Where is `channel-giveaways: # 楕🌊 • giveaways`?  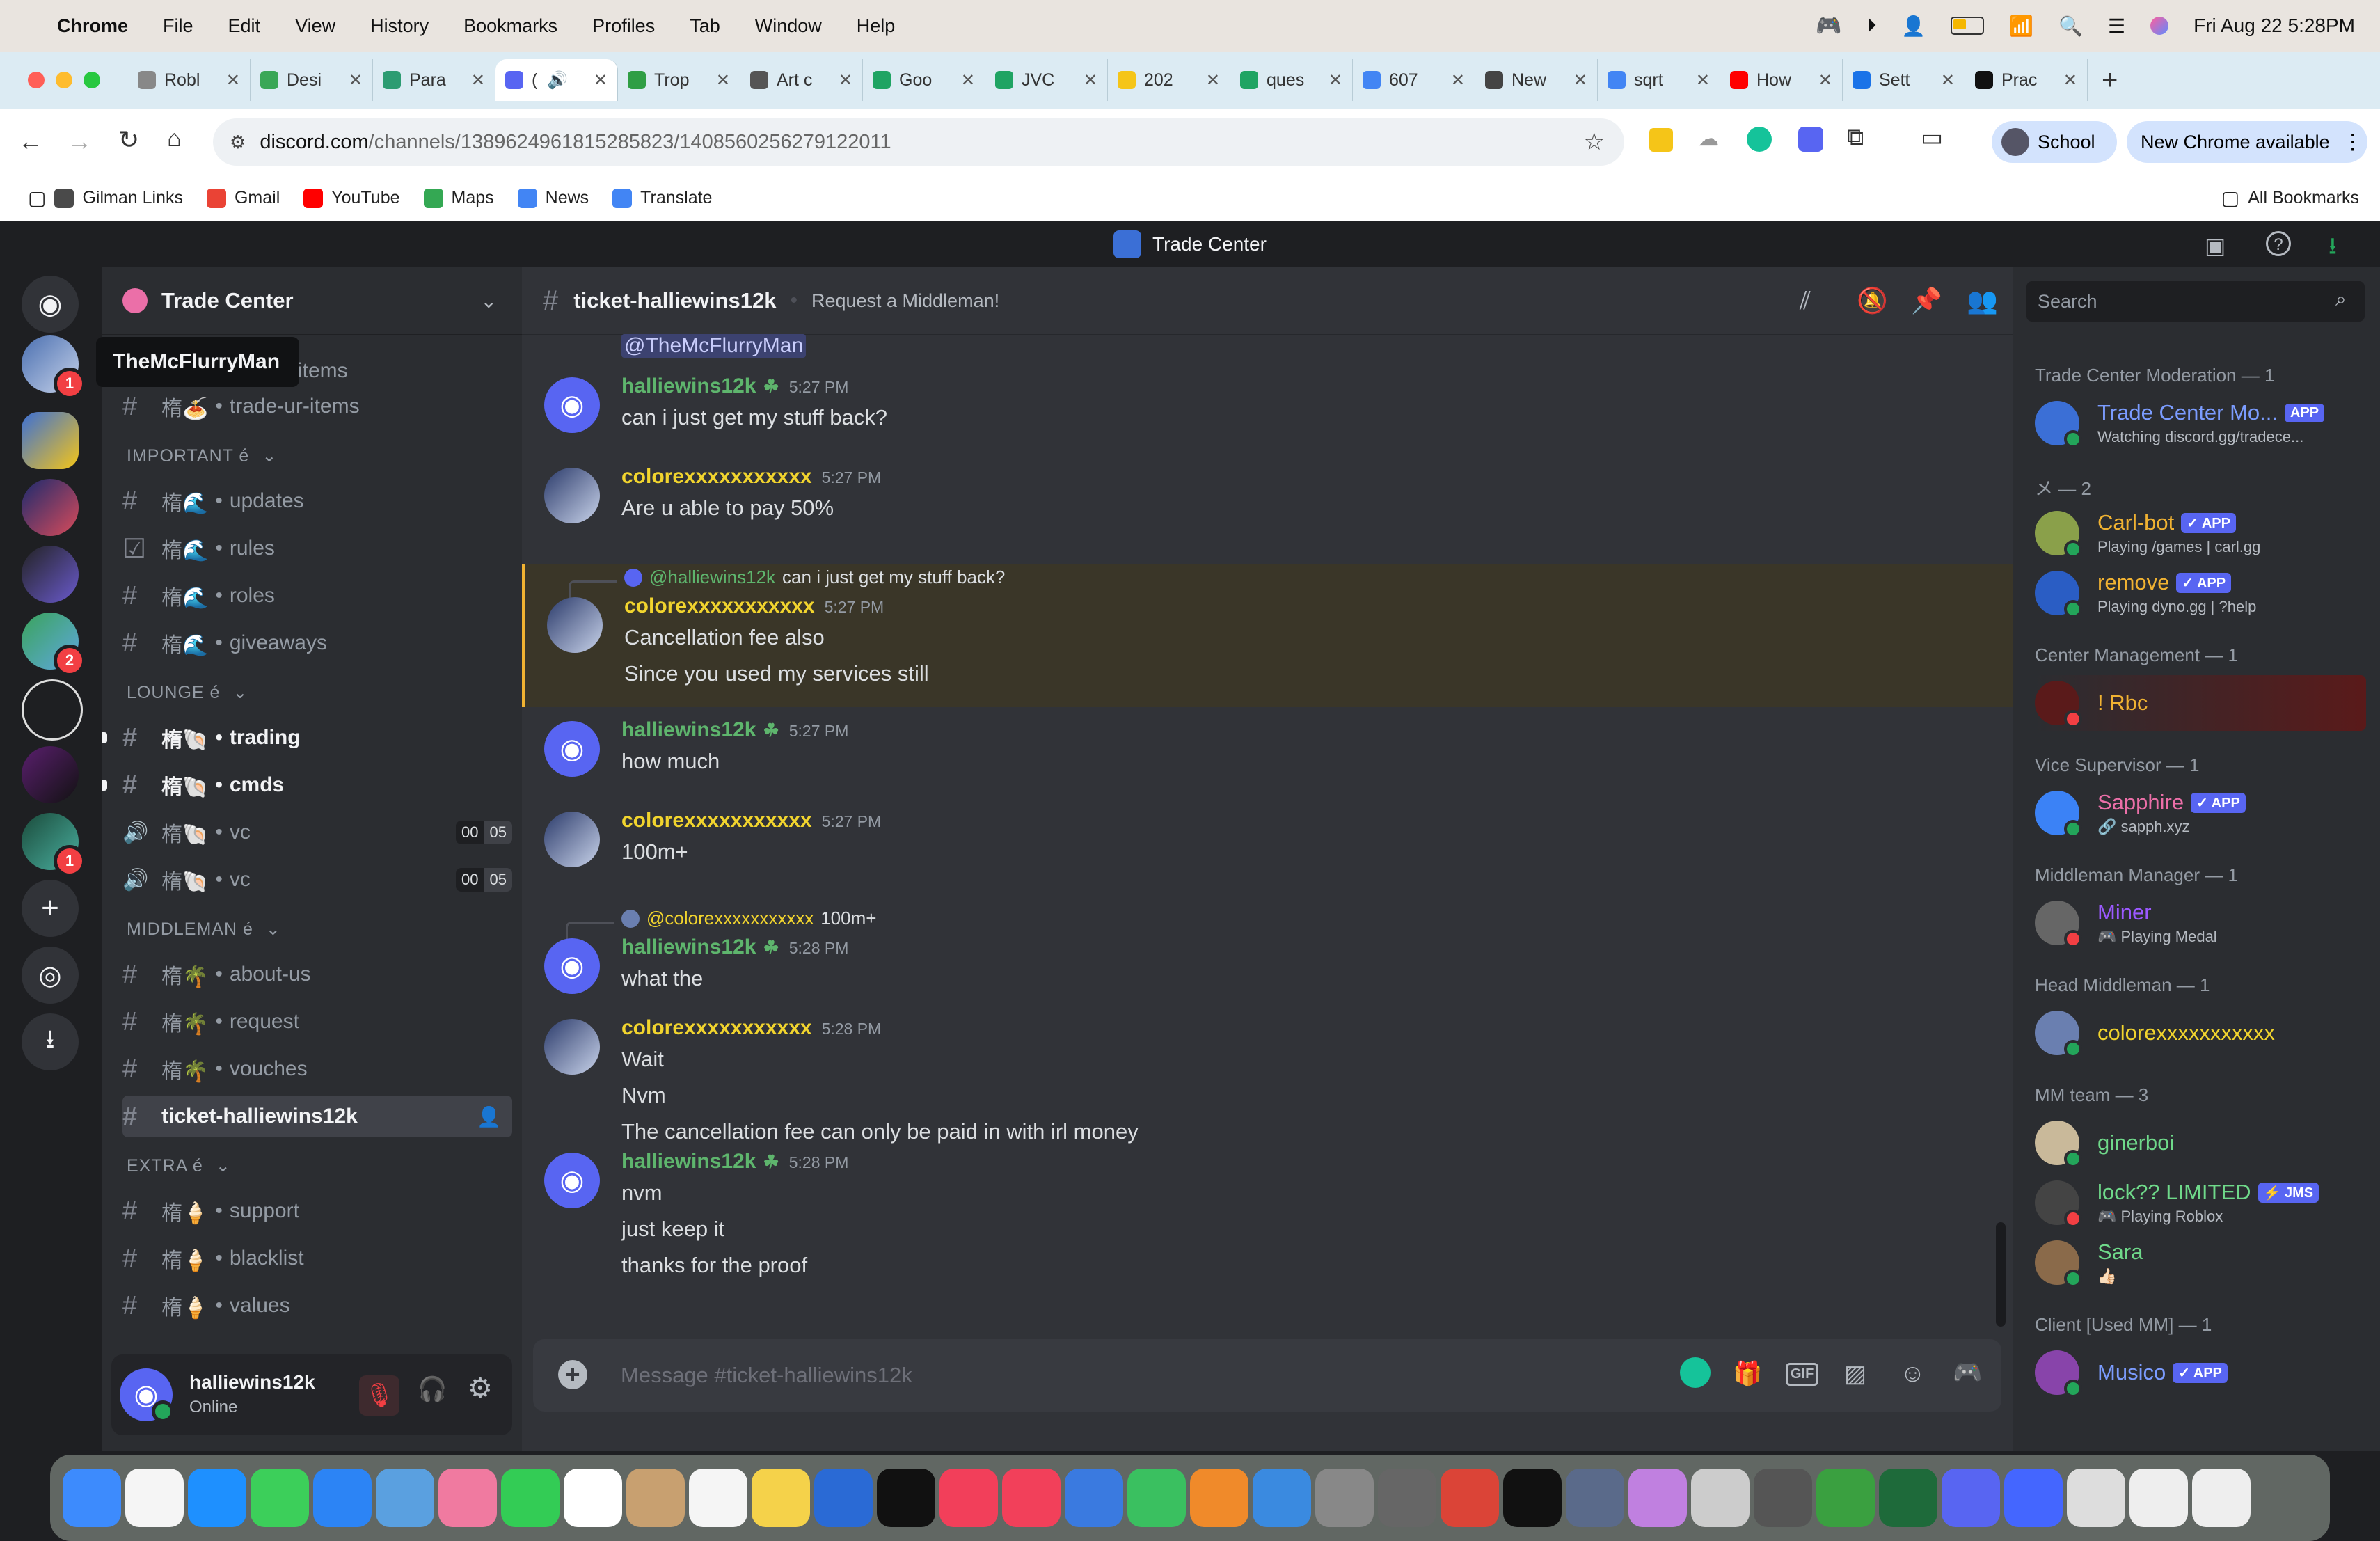 channel-giveaways: # 楕🌊 • giveaways is located at coordinates (317, 643).